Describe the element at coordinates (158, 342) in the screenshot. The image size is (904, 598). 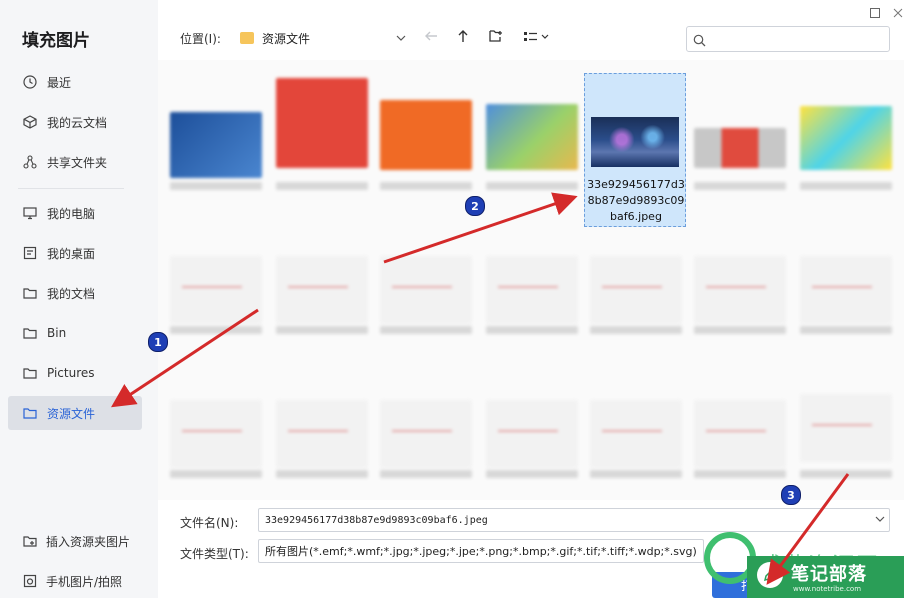
I see `step-badge-1: 1` at that location.